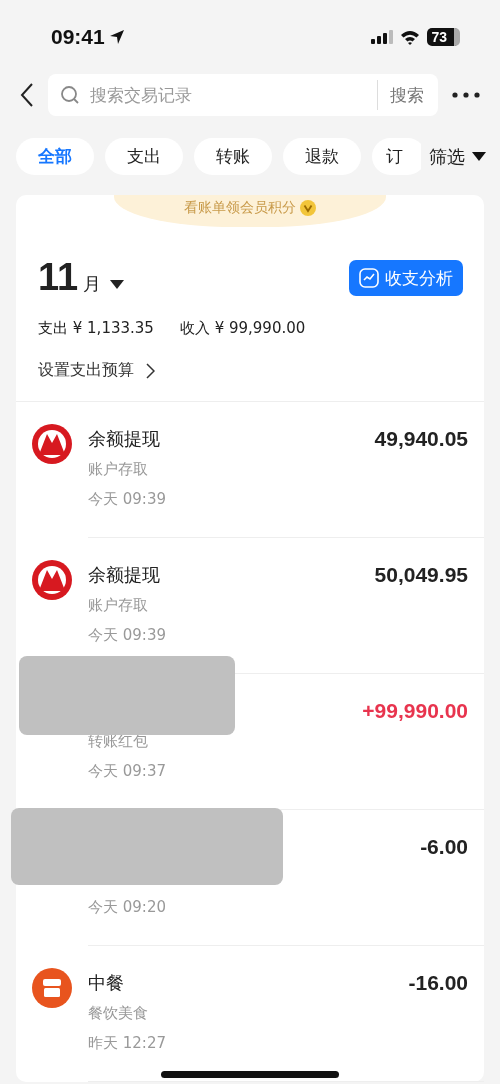 Image resolution: width=500 pixels, height=1084 pixels. I want to click on filter-tab: 全部, so click(55, 156).